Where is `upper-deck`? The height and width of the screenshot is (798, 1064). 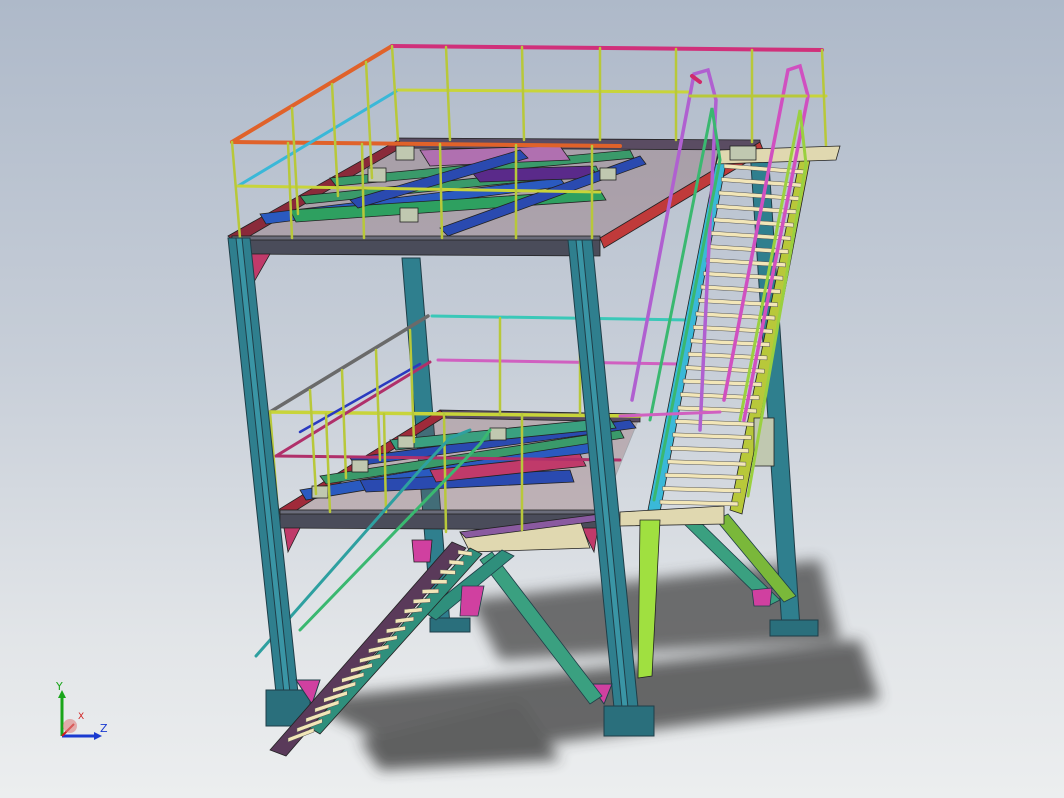
upper-deck is located at coordinates (495, 210).